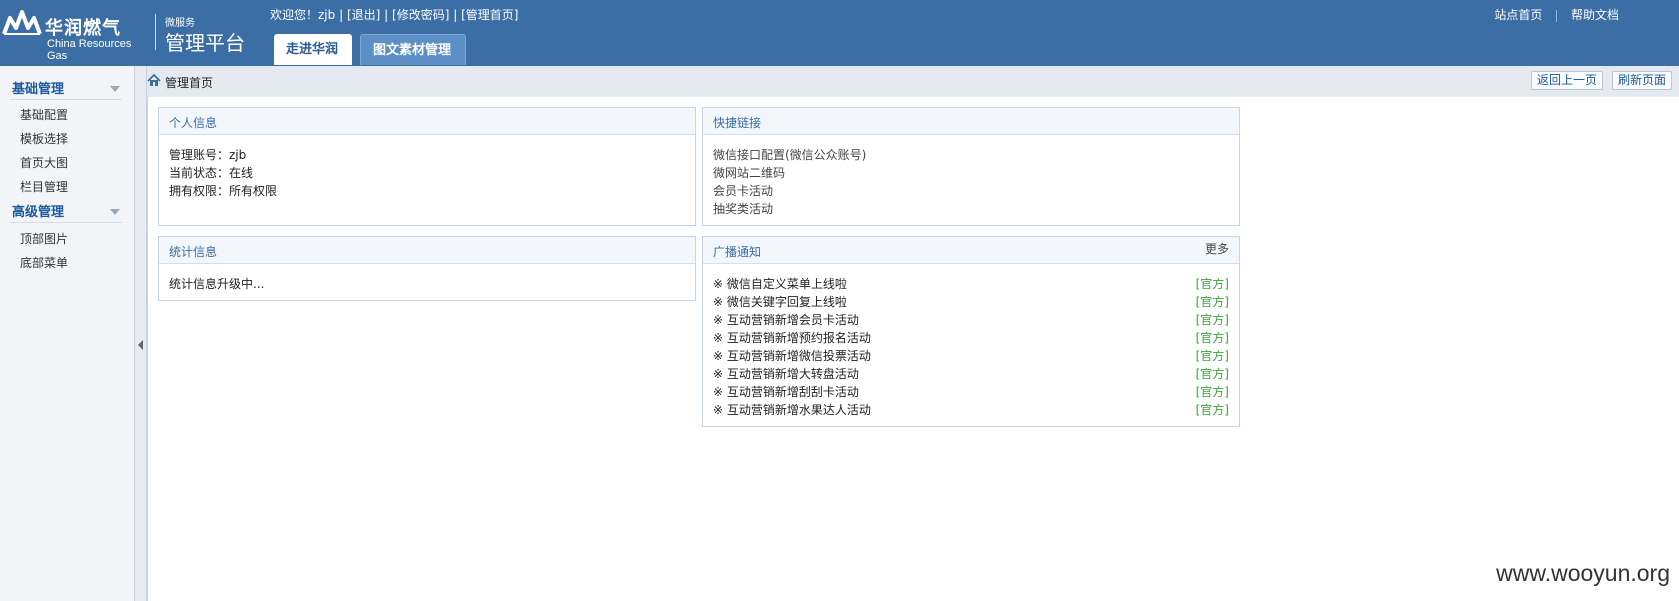 Image resolution: width=1679 pixels, height=601 pixels. What do you see at coordinates (786, 320) in the screenshot?
I see `notice-text: ※ 互动营销新增会员卡活动` at bounding box center [786, 320].